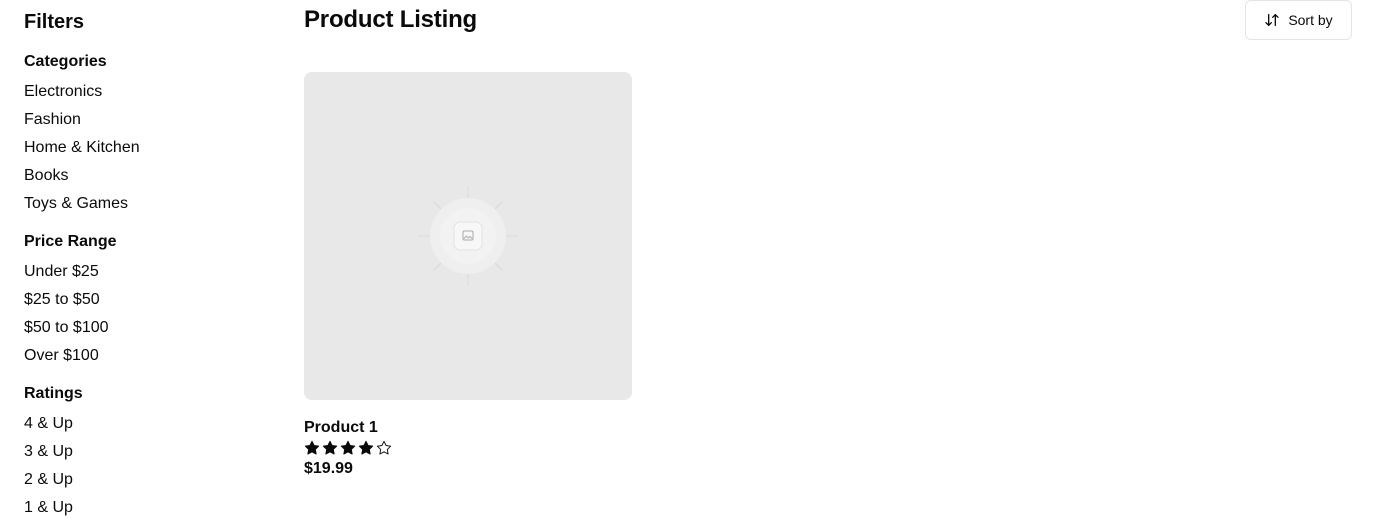 The width and height of the screenshot is (1376, 528). What do you see at coordinates (53, 393) in the screenshot?
I see `filter-heading-ratings: Ratings` at bounding box center [53, 393].